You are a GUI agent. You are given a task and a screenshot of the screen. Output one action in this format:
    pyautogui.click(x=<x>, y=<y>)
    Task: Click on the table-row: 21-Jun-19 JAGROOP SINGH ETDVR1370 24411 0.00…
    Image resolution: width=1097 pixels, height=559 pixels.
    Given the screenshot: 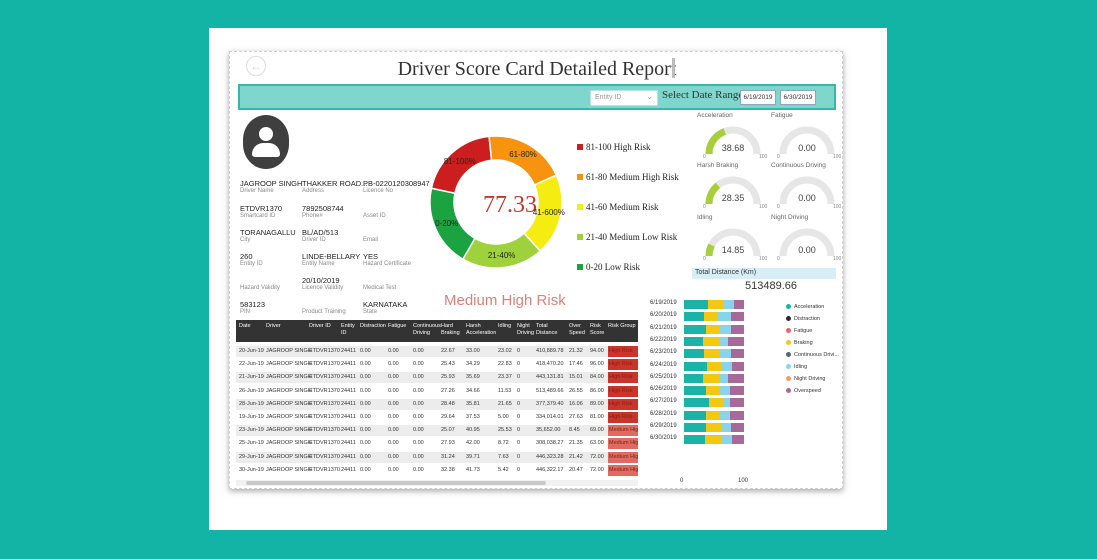 What is the action you would take?
    pyautogui.click(x=437, y=378)
    